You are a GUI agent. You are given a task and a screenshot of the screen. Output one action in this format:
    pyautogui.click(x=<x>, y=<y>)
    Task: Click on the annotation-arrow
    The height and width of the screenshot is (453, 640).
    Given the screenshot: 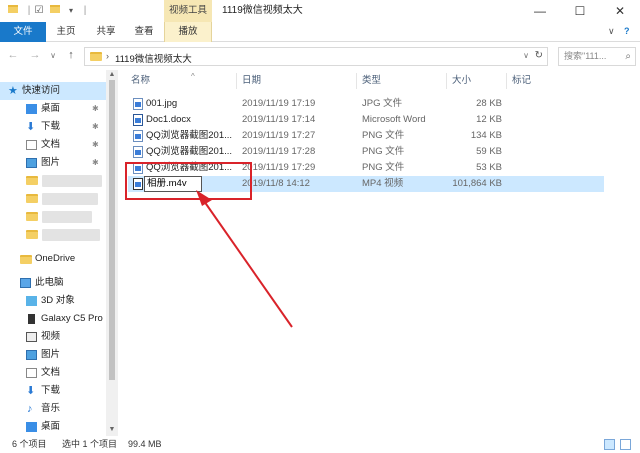 What is the action you would take?
    pyautogui.click(x=244, y=259)
    